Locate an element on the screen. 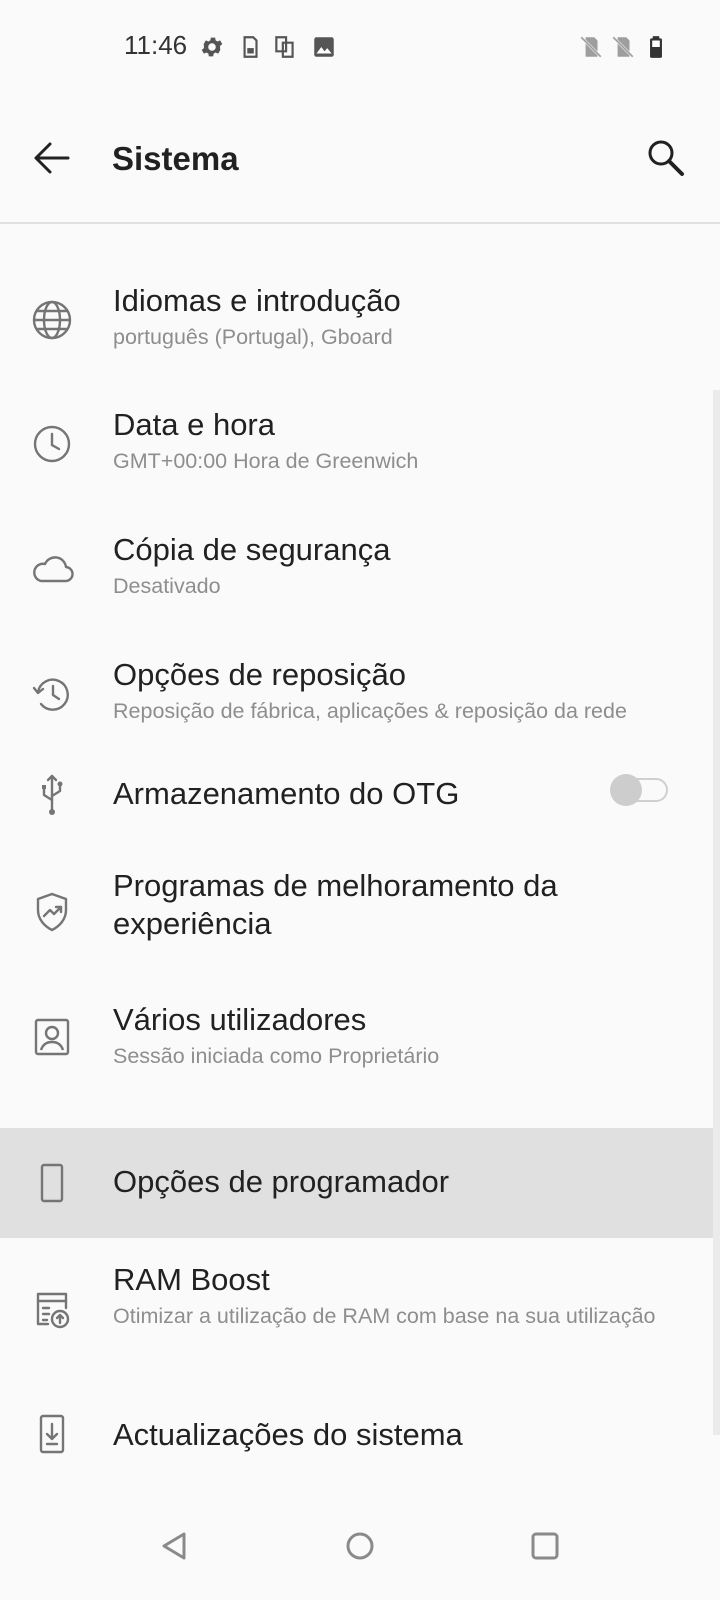  navigation-bar is located at coordinates (360, 1546).